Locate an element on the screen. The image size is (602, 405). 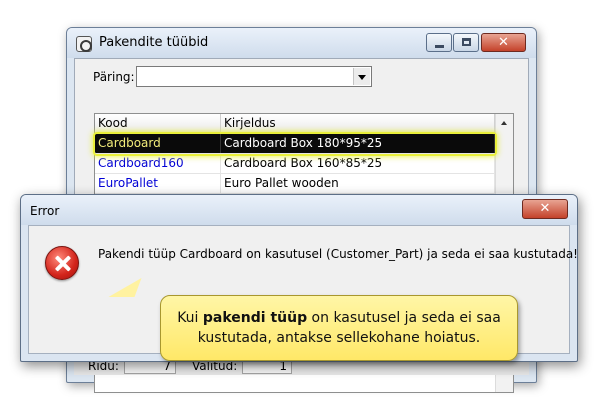
window-titlebar: Pakendite tüübid ✕ is located at coordinates (301, 43).